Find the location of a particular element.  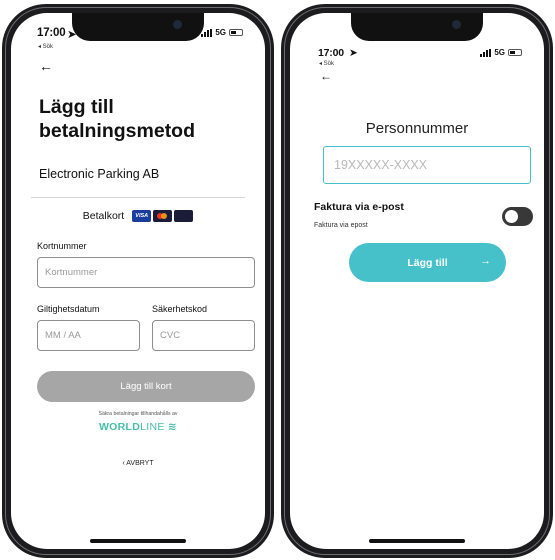

add-button: Lägg till → is located at coordinates (427, 262).